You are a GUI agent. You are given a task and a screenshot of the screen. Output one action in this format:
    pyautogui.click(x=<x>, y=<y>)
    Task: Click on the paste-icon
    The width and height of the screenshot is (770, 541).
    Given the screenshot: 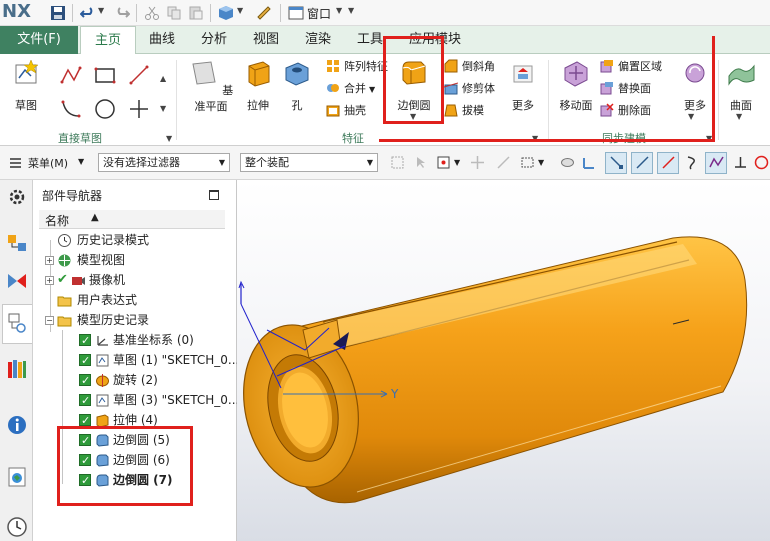 What is the action you would take?
    pyautogui.click(x=196, y=13)
    